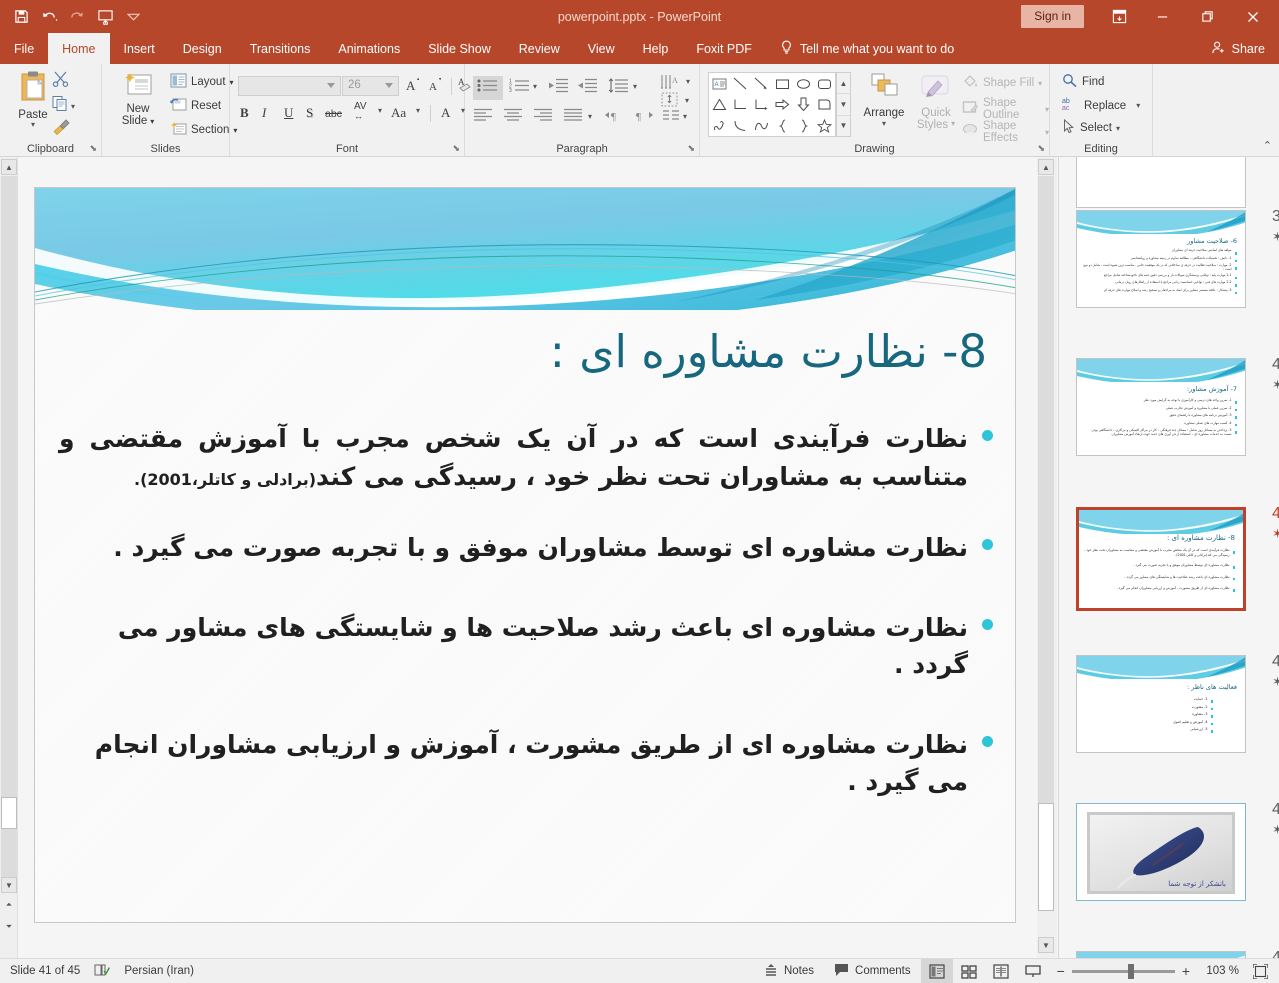  Describe the element at coordinates (590, 116) in the screenshot. I see `justify-dropdown-arrow-icon: ▾` at that location.